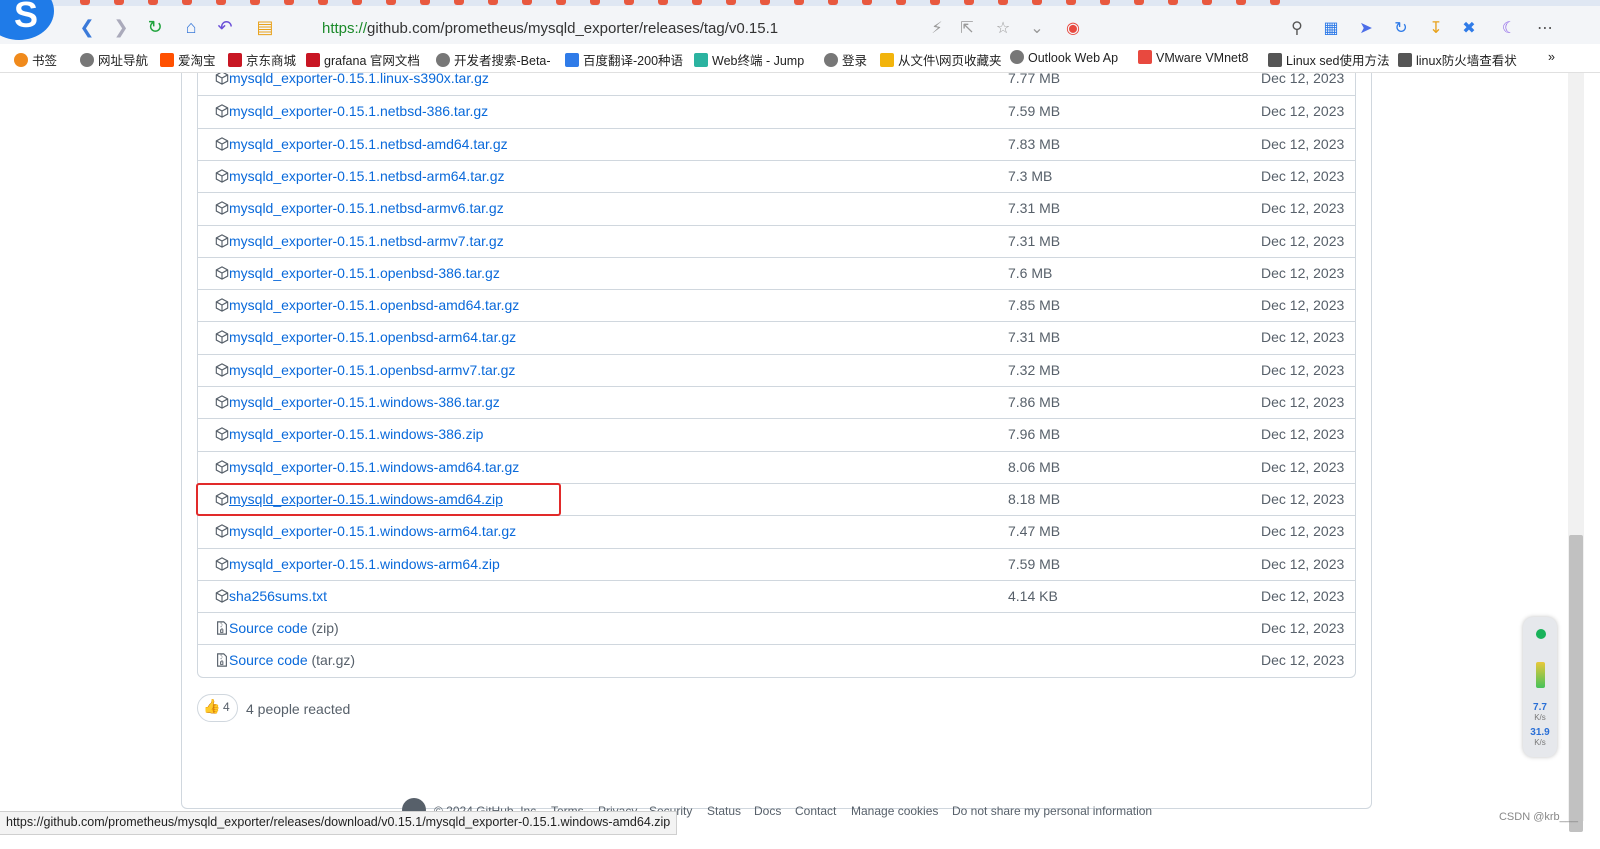 The height and width of the screenshot is (849, 1600). Describe the element at coordinates (1436, 29) in the screenshot. I see `download-icon: ↧` at that location.